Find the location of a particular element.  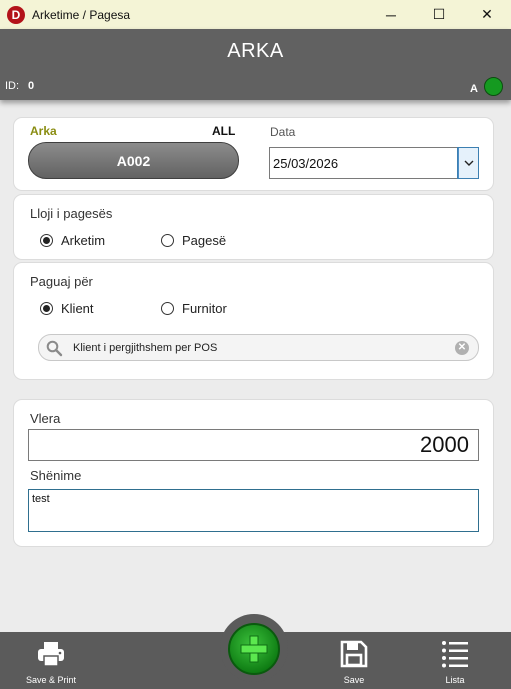

list-label: Lista is located at coordinates (455, 680).